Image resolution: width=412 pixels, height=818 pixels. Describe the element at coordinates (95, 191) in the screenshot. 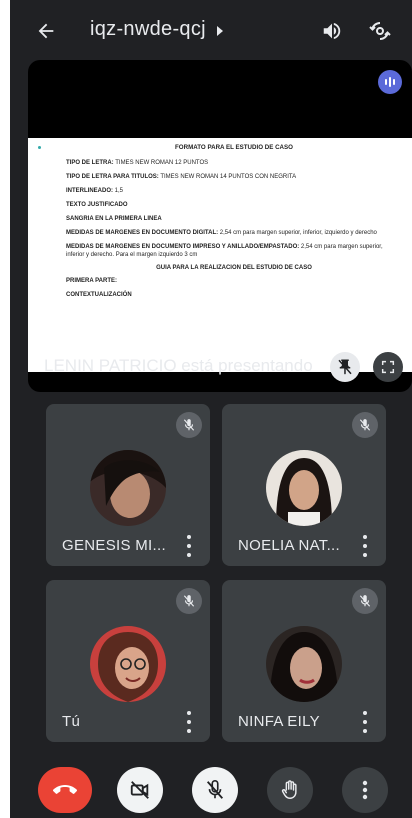

I see `doc-line: INTERLINEADO: 1,5` at that location.